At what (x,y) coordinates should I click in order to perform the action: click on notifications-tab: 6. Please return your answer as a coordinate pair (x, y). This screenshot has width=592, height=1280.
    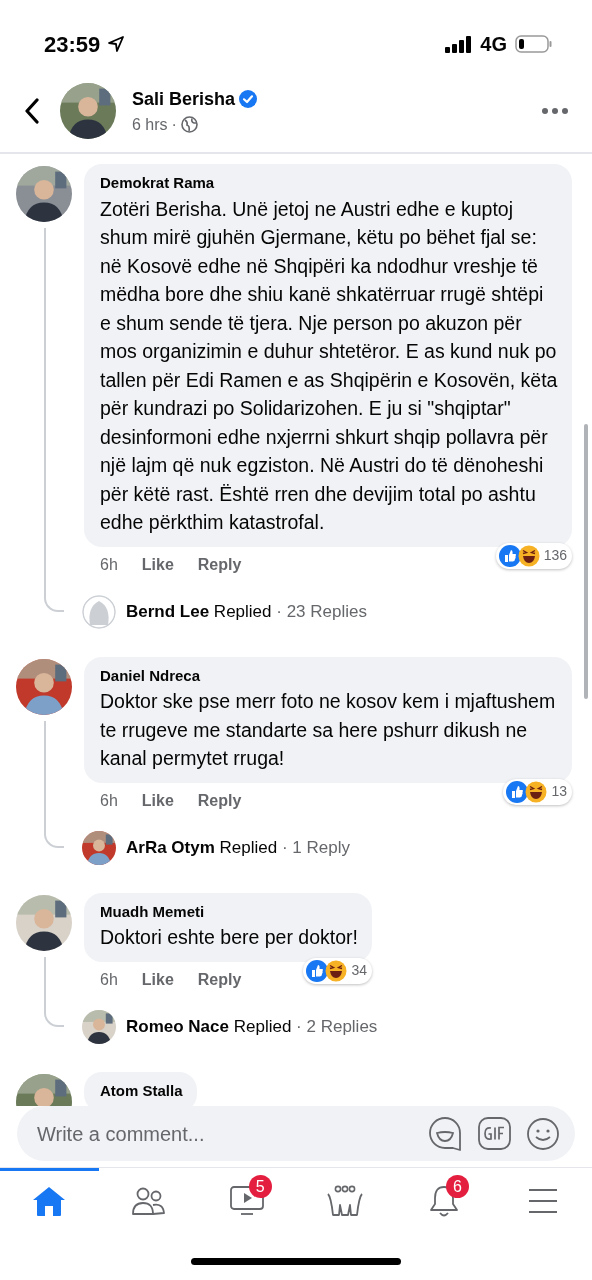
    Looking at the image, I should click on (444, 1199).